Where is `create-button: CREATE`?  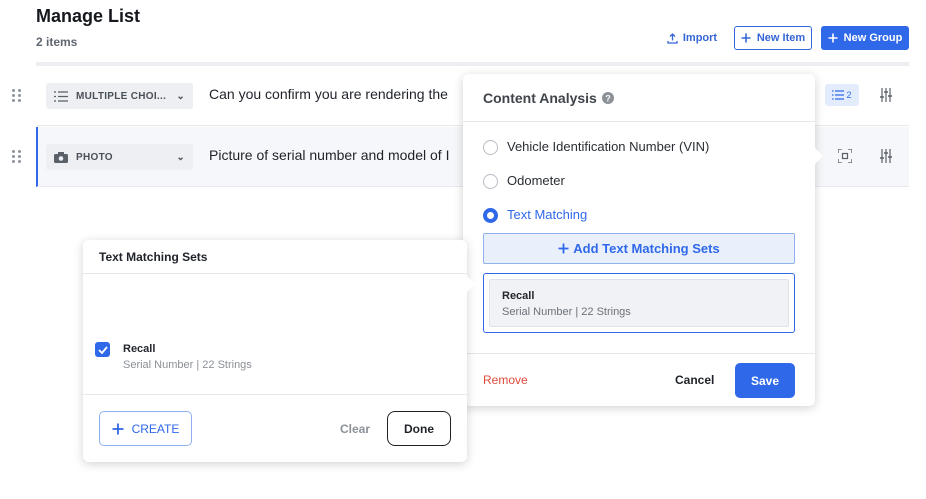
create-button: CREATE is located at coordinates (145, 428).